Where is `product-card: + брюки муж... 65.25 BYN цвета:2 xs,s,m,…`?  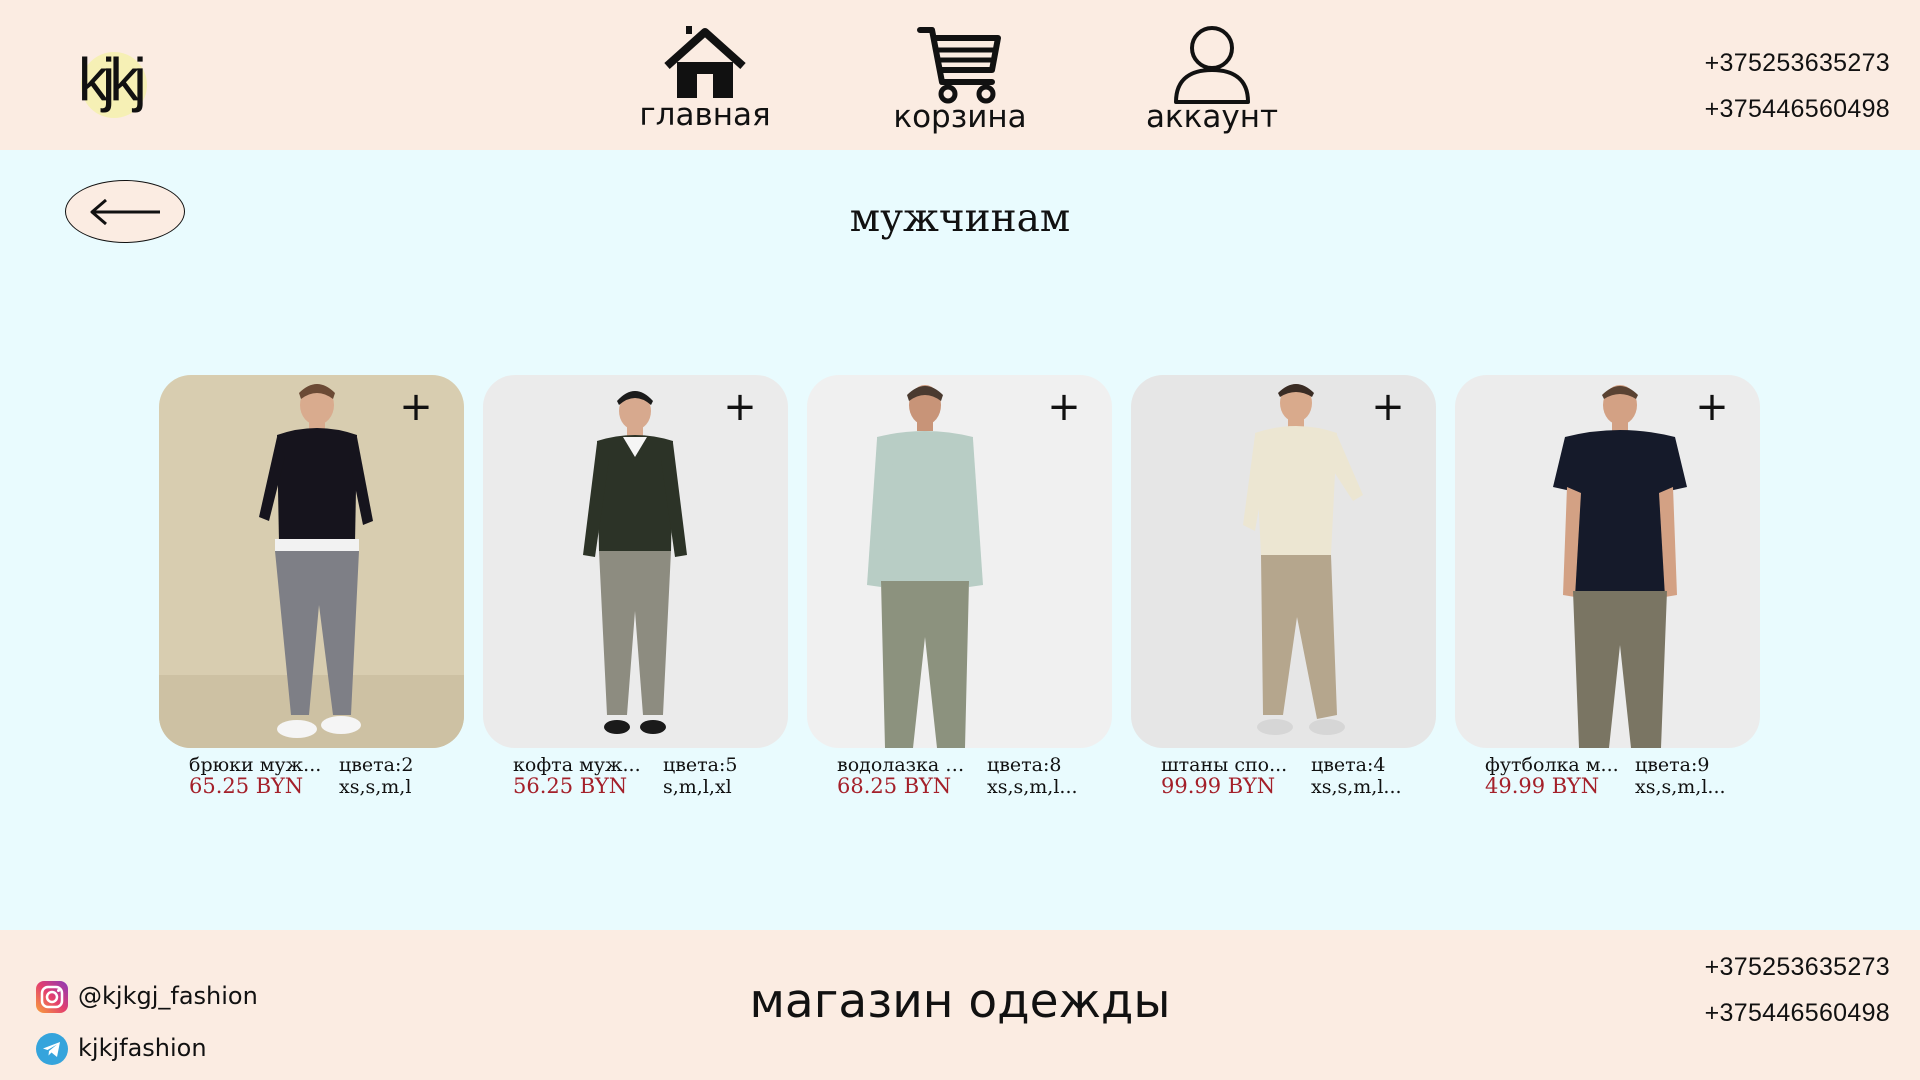 product-card: + брюки муж... 65.25 BYN цвета:2 xs,s,m,… is located at coordinates (311, 586).